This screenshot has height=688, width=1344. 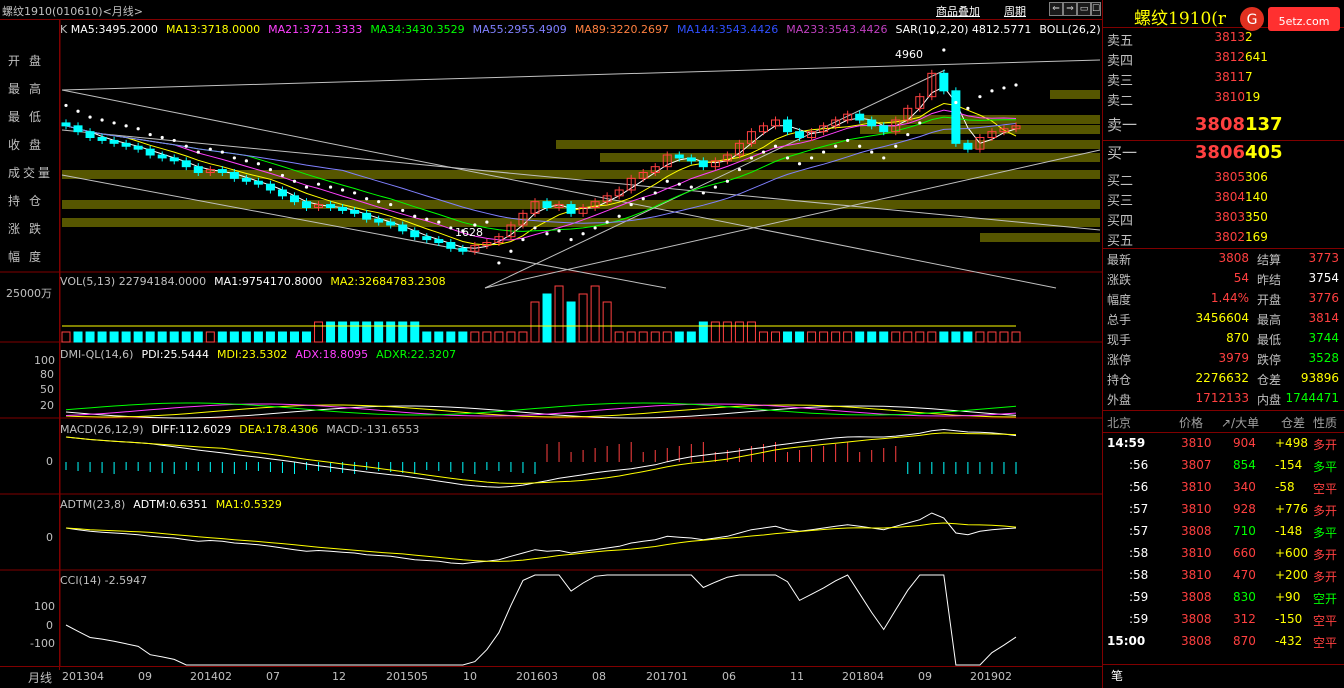 What do you see at coordinates (728, 29) in the screenshot?
I see `legend-item: MA144:3543.4426` at bounding box center [728, 29].